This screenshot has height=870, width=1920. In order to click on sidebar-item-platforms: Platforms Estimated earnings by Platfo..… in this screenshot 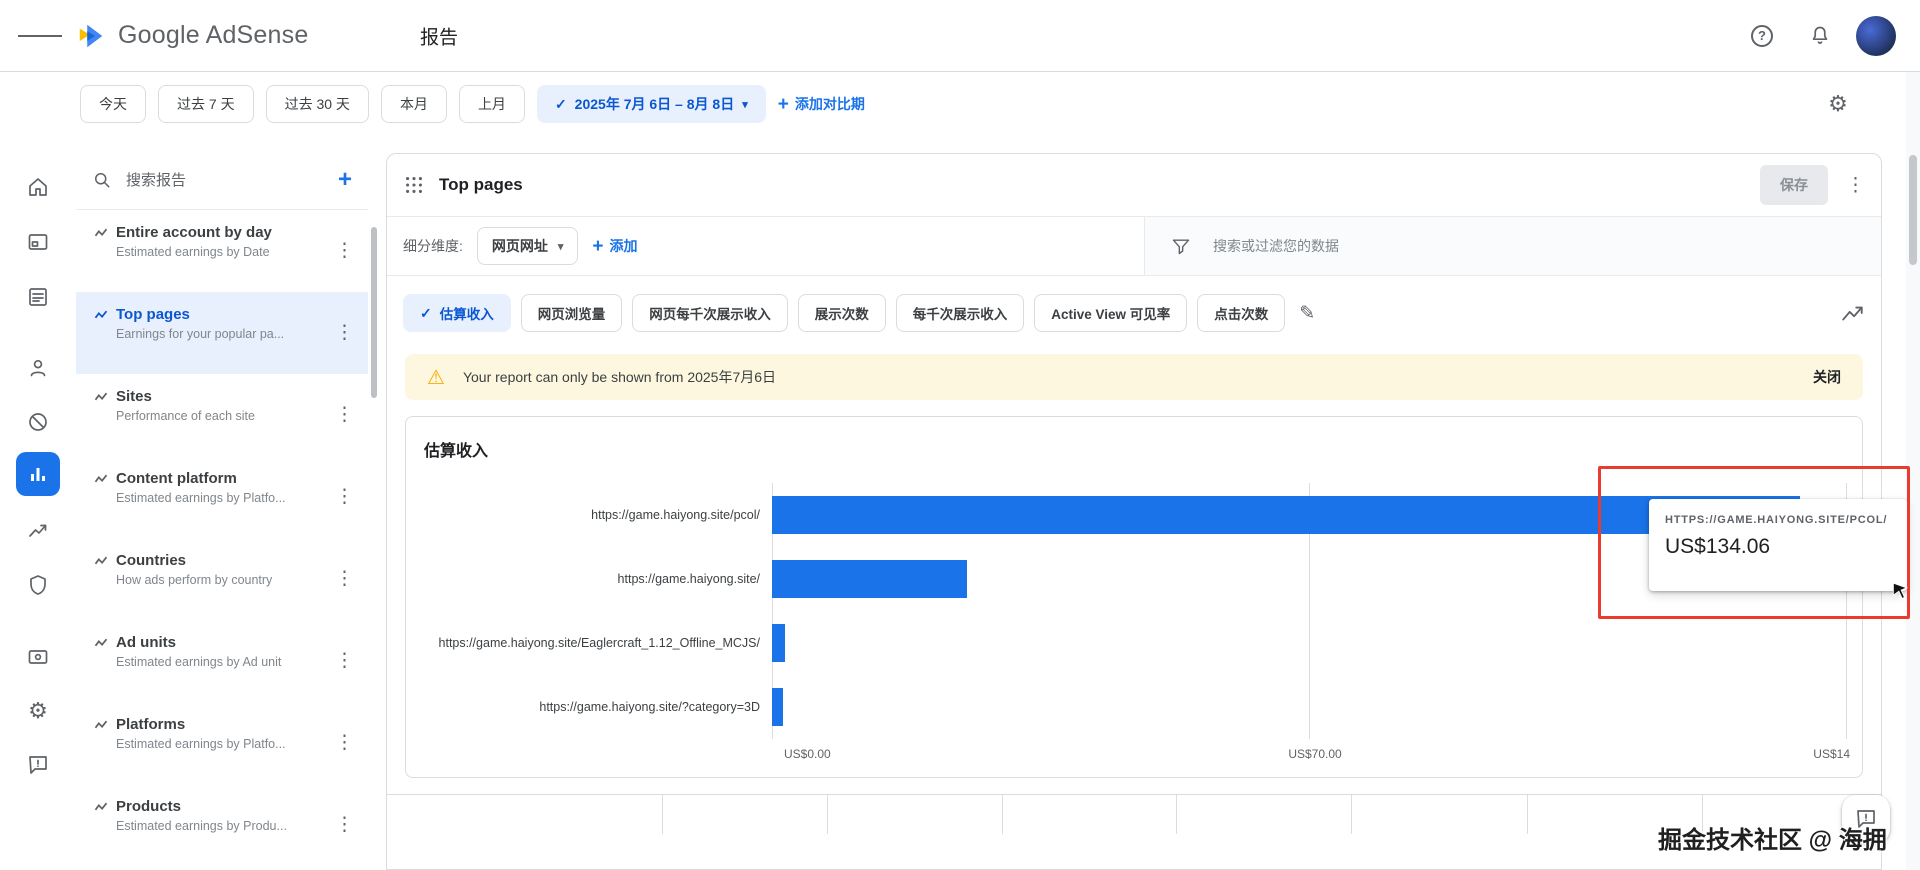, I will do `click(222, 743)`.